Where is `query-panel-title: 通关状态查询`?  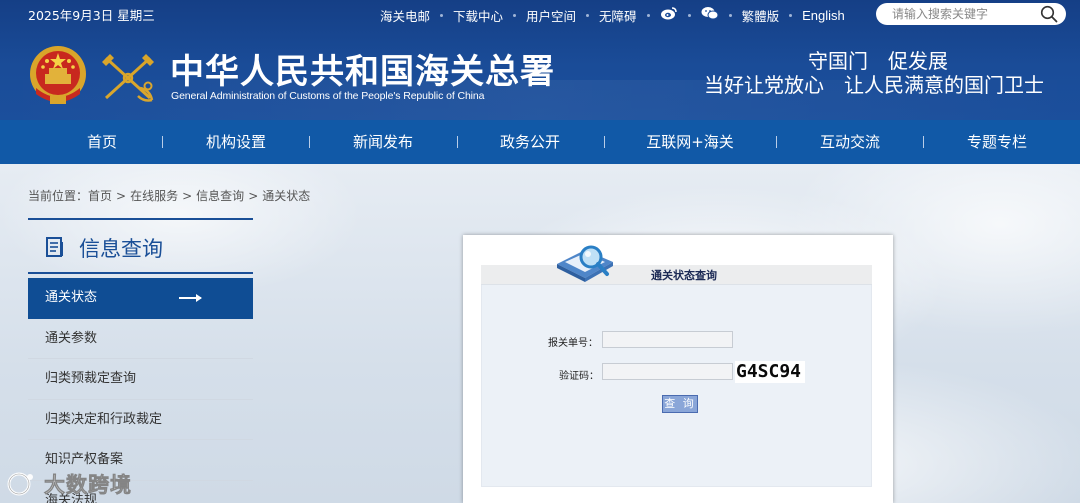 query-panel-title: 通关状态查询 is located at coordinates (684, 275).